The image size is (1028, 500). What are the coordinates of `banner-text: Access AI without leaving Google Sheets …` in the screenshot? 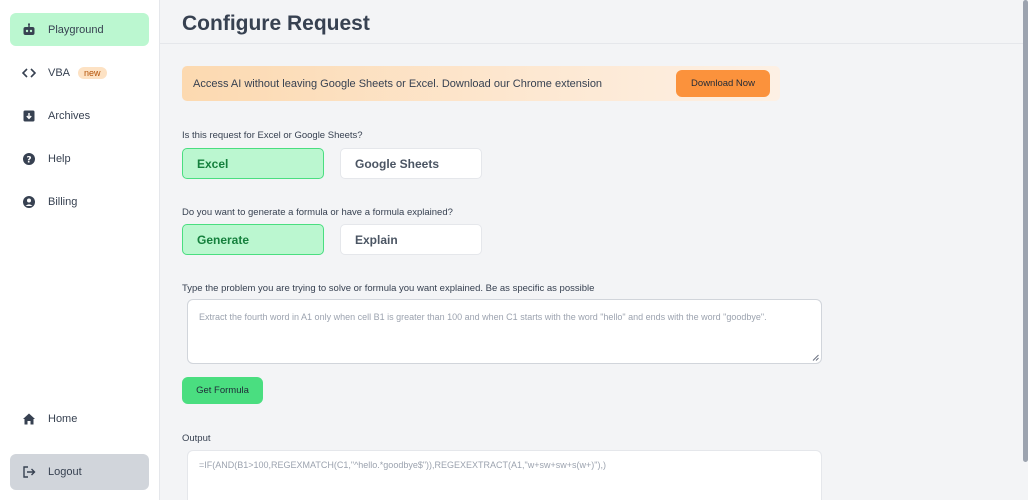 It's located at (398, 83).